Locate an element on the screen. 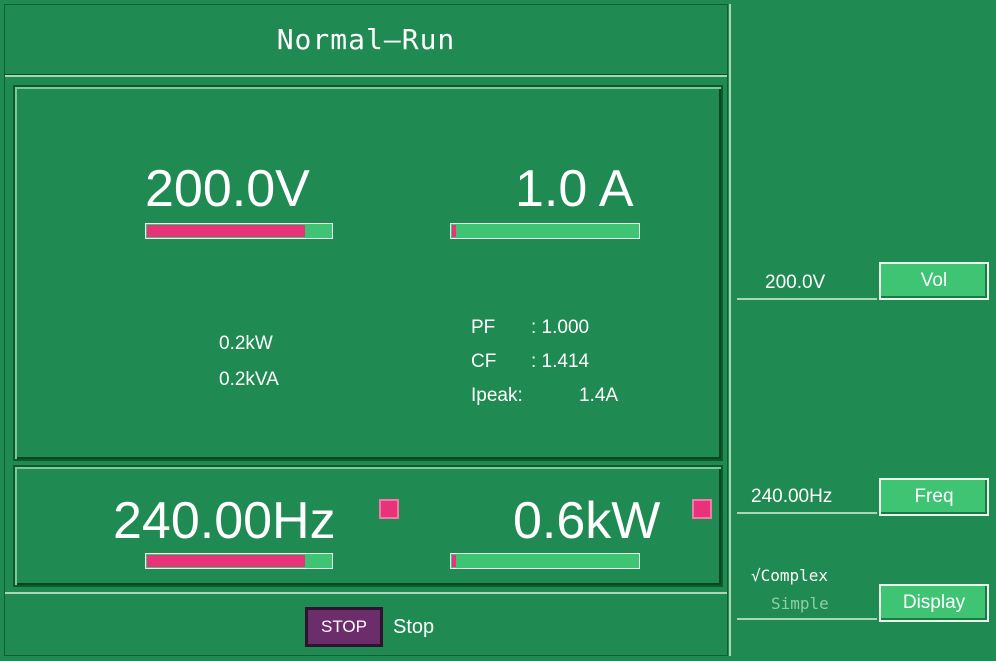  power-bar-fill is located at coordinates (454, 561).